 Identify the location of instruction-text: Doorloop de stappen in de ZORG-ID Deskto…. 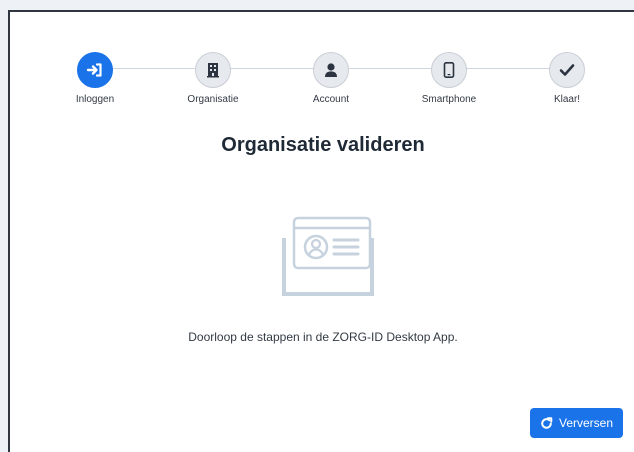
(323, 337).